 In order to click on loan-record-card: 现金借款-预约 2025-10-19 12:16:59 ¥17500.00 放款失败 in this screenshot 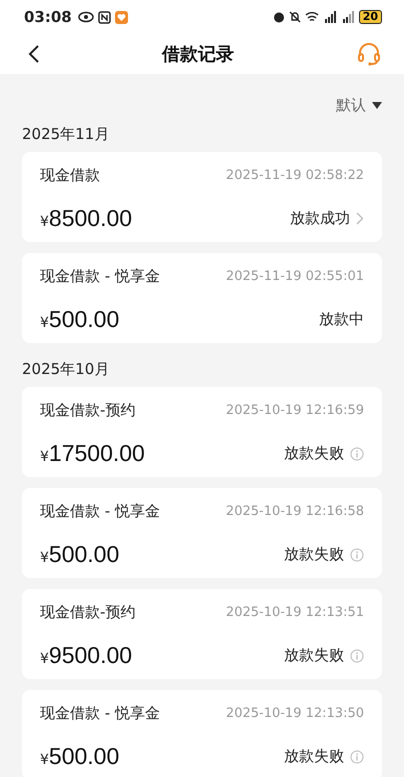, I will do `click(202, 432)`.